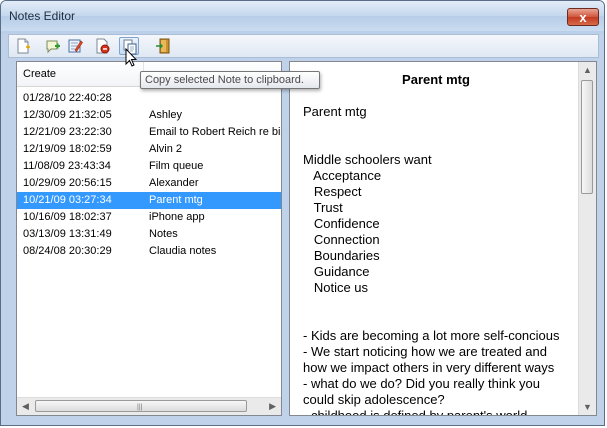  What do you see at coordinates (25, 406) in the screenshot?
I see `scroll-left-icon: ◀` at bounding box center [25, 406].